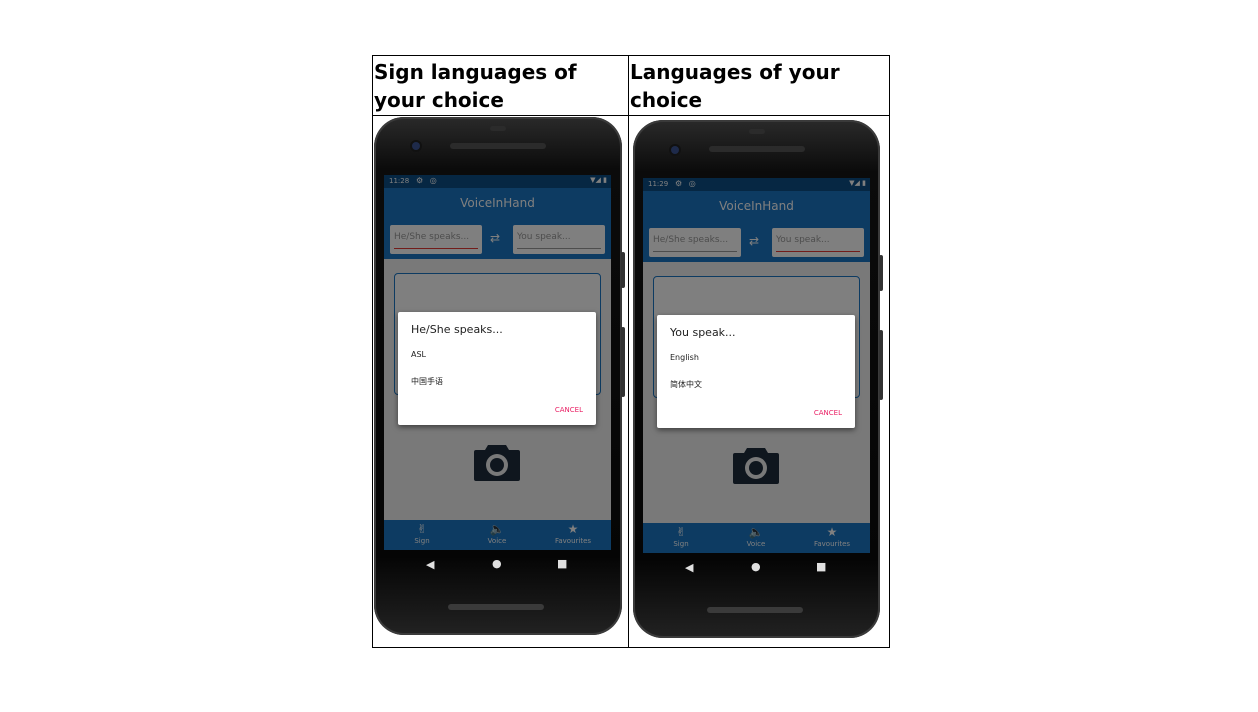 The height and width of the screenshot is (712, 1258). I want to click on dialog-option: ASL, so click(418, 354).